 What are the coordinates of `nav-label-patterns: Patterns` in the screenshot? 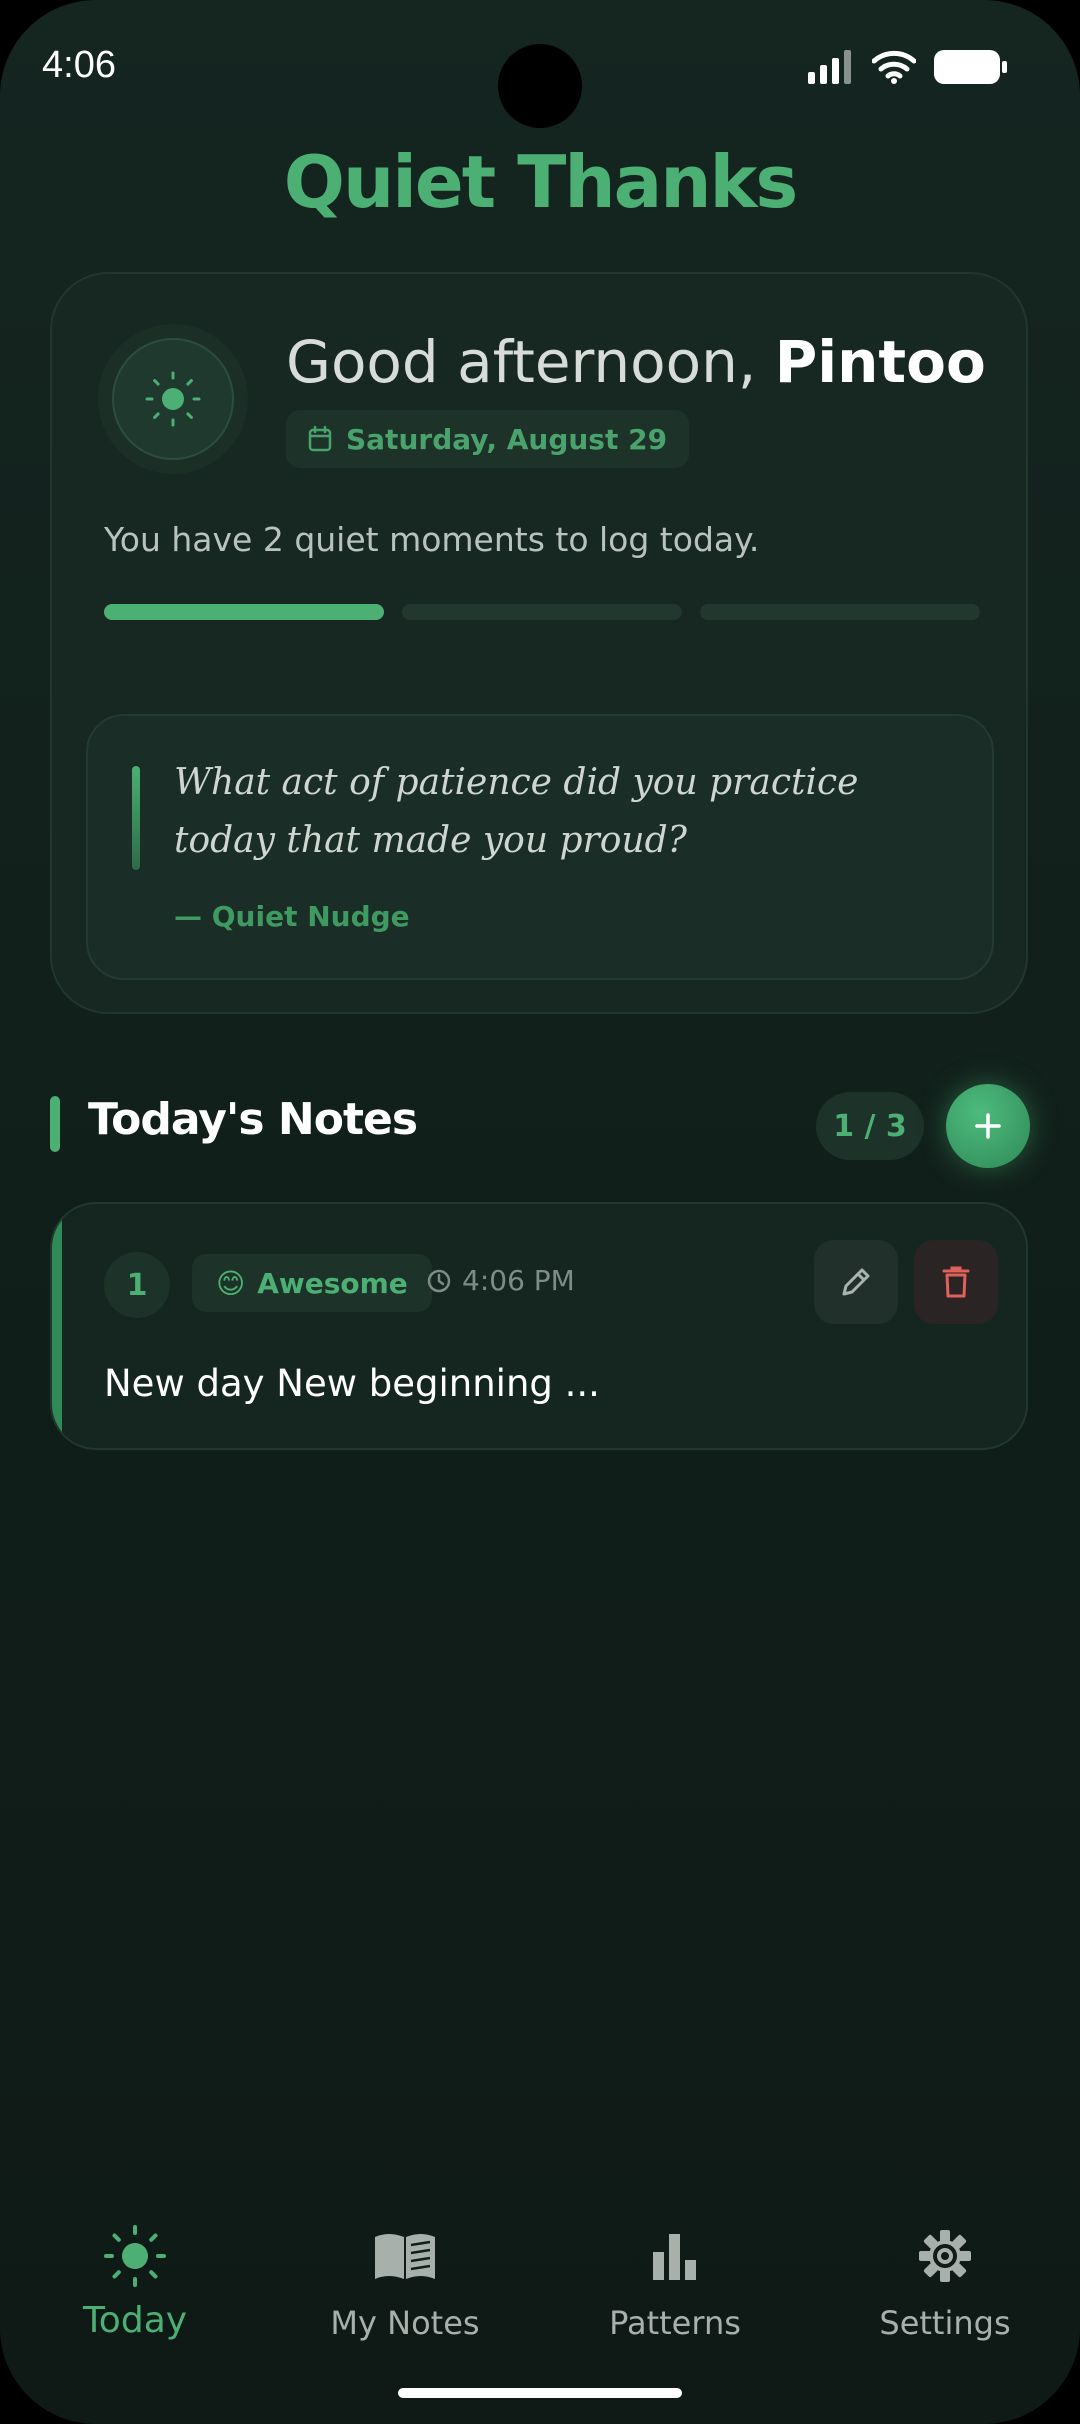 It's located at (675, 2323).